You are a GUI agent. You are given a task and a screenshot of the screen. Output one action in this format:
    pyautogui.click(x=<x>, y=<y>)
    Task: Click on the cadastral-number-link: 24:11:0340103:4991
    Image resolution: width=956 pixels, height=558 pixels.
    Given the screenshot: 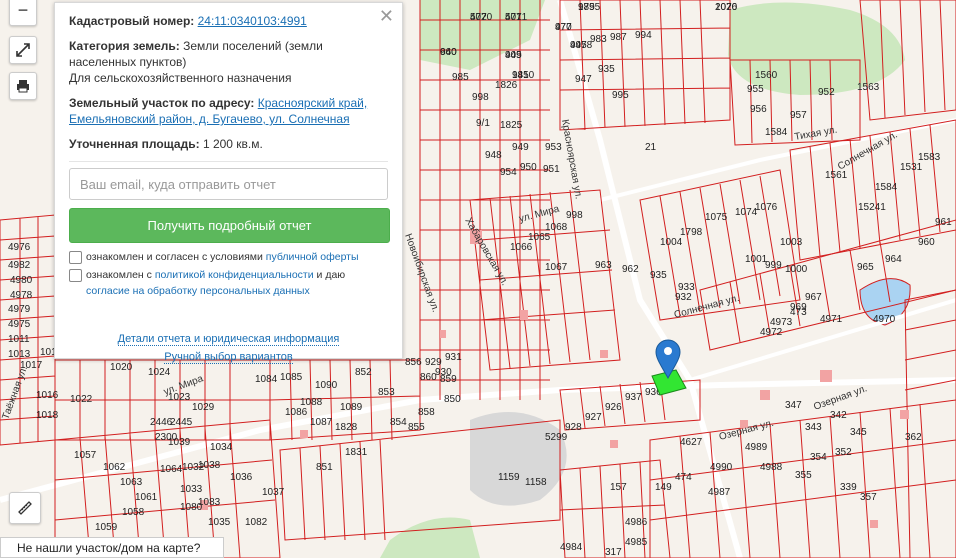 What is the action you would take?
    pyautogui.click(x=252, y=21)
    